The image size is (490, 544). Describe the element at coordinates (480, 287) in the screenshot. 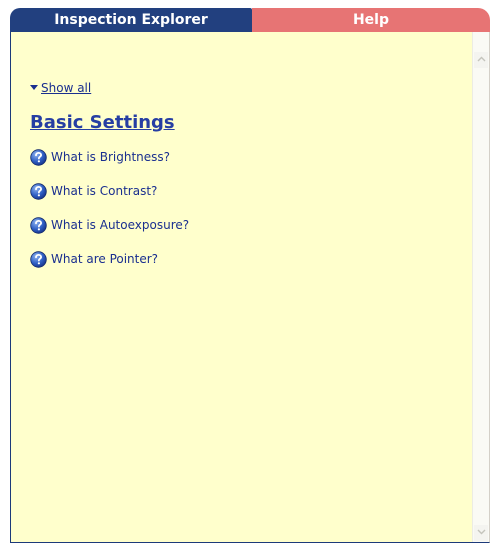

I see `vertical-scrollbar` at that location.